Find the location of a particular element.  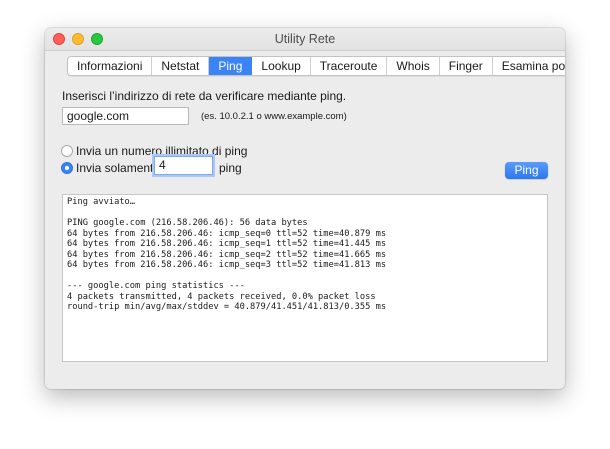

ping-count-suffix: ping is located at coordinates (230, 168).